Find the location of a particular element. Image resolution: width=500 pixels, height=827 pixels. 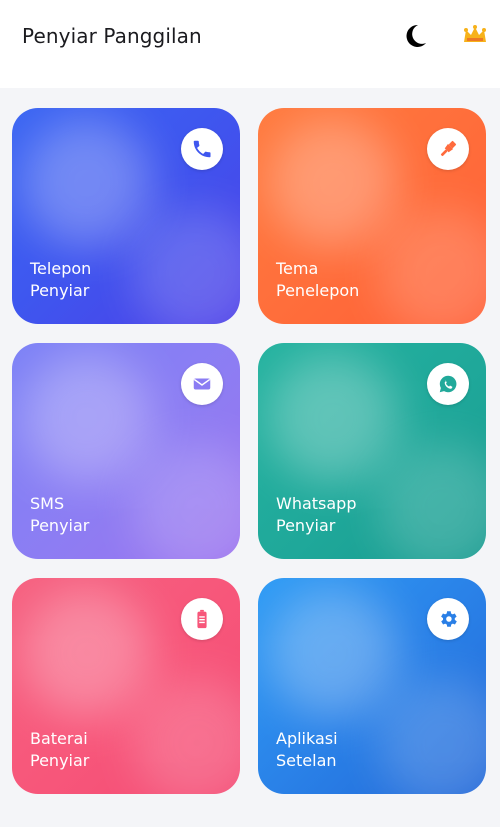

flashlight-icon is located at coordinates (448, 148).